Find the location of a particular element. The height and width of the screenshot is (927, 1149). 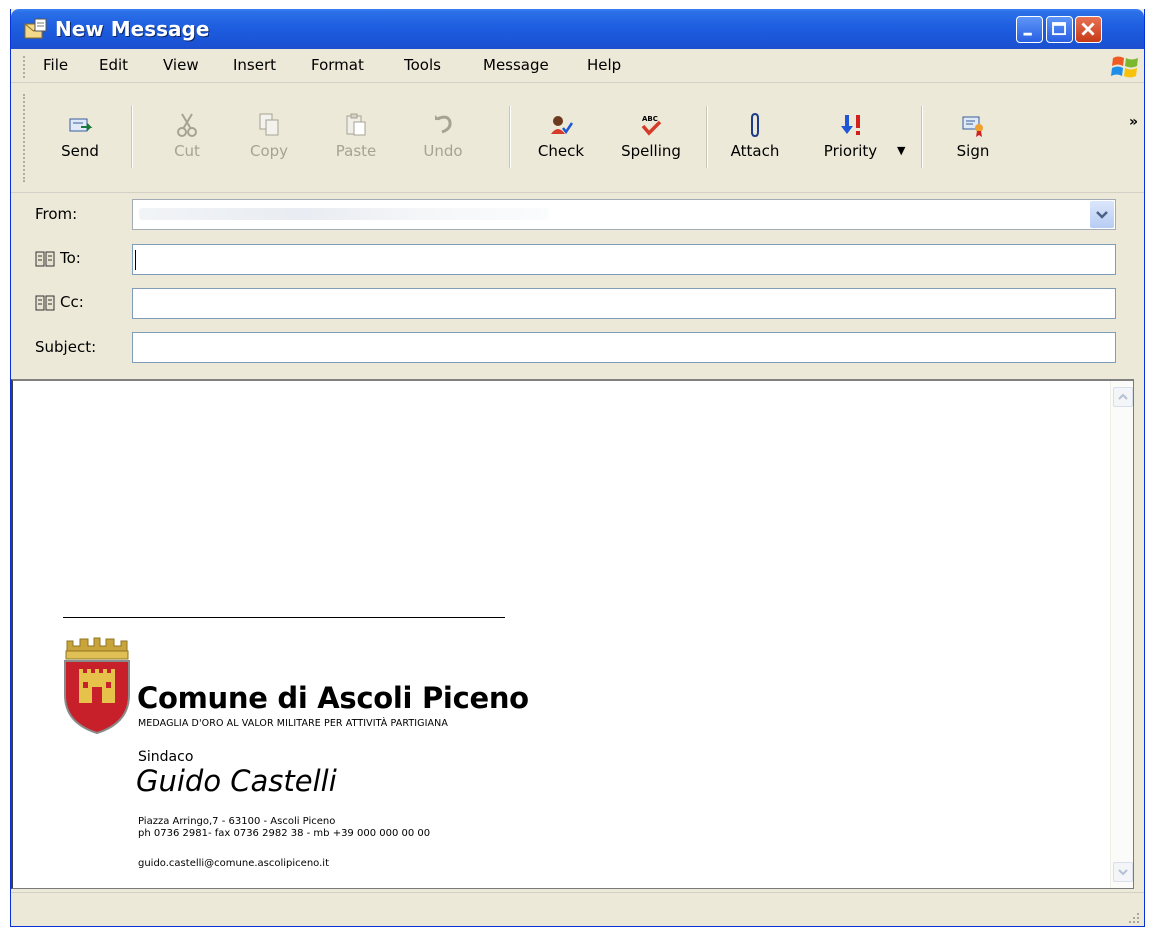

digital-sign-icon is located at coordinates (972, 126).